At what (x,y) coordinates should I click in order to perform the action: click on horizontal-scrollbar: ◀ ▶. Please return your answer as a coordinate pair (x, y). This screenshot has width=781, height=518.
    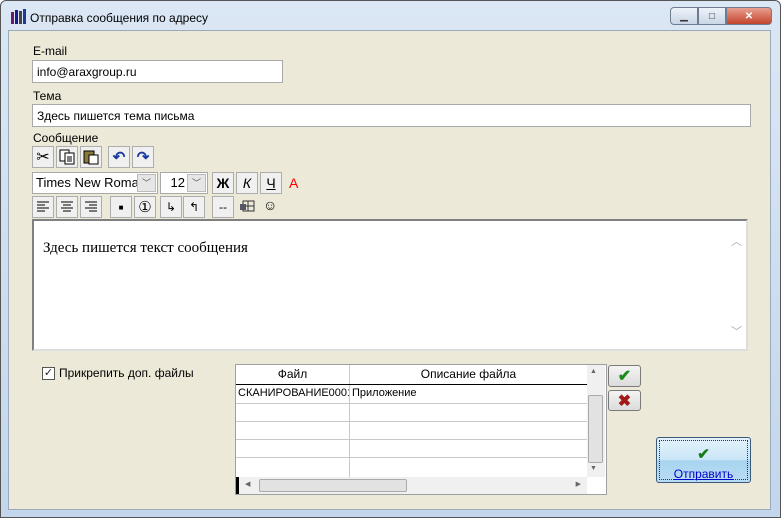
    Looking at the image, I should click on (411, 485).